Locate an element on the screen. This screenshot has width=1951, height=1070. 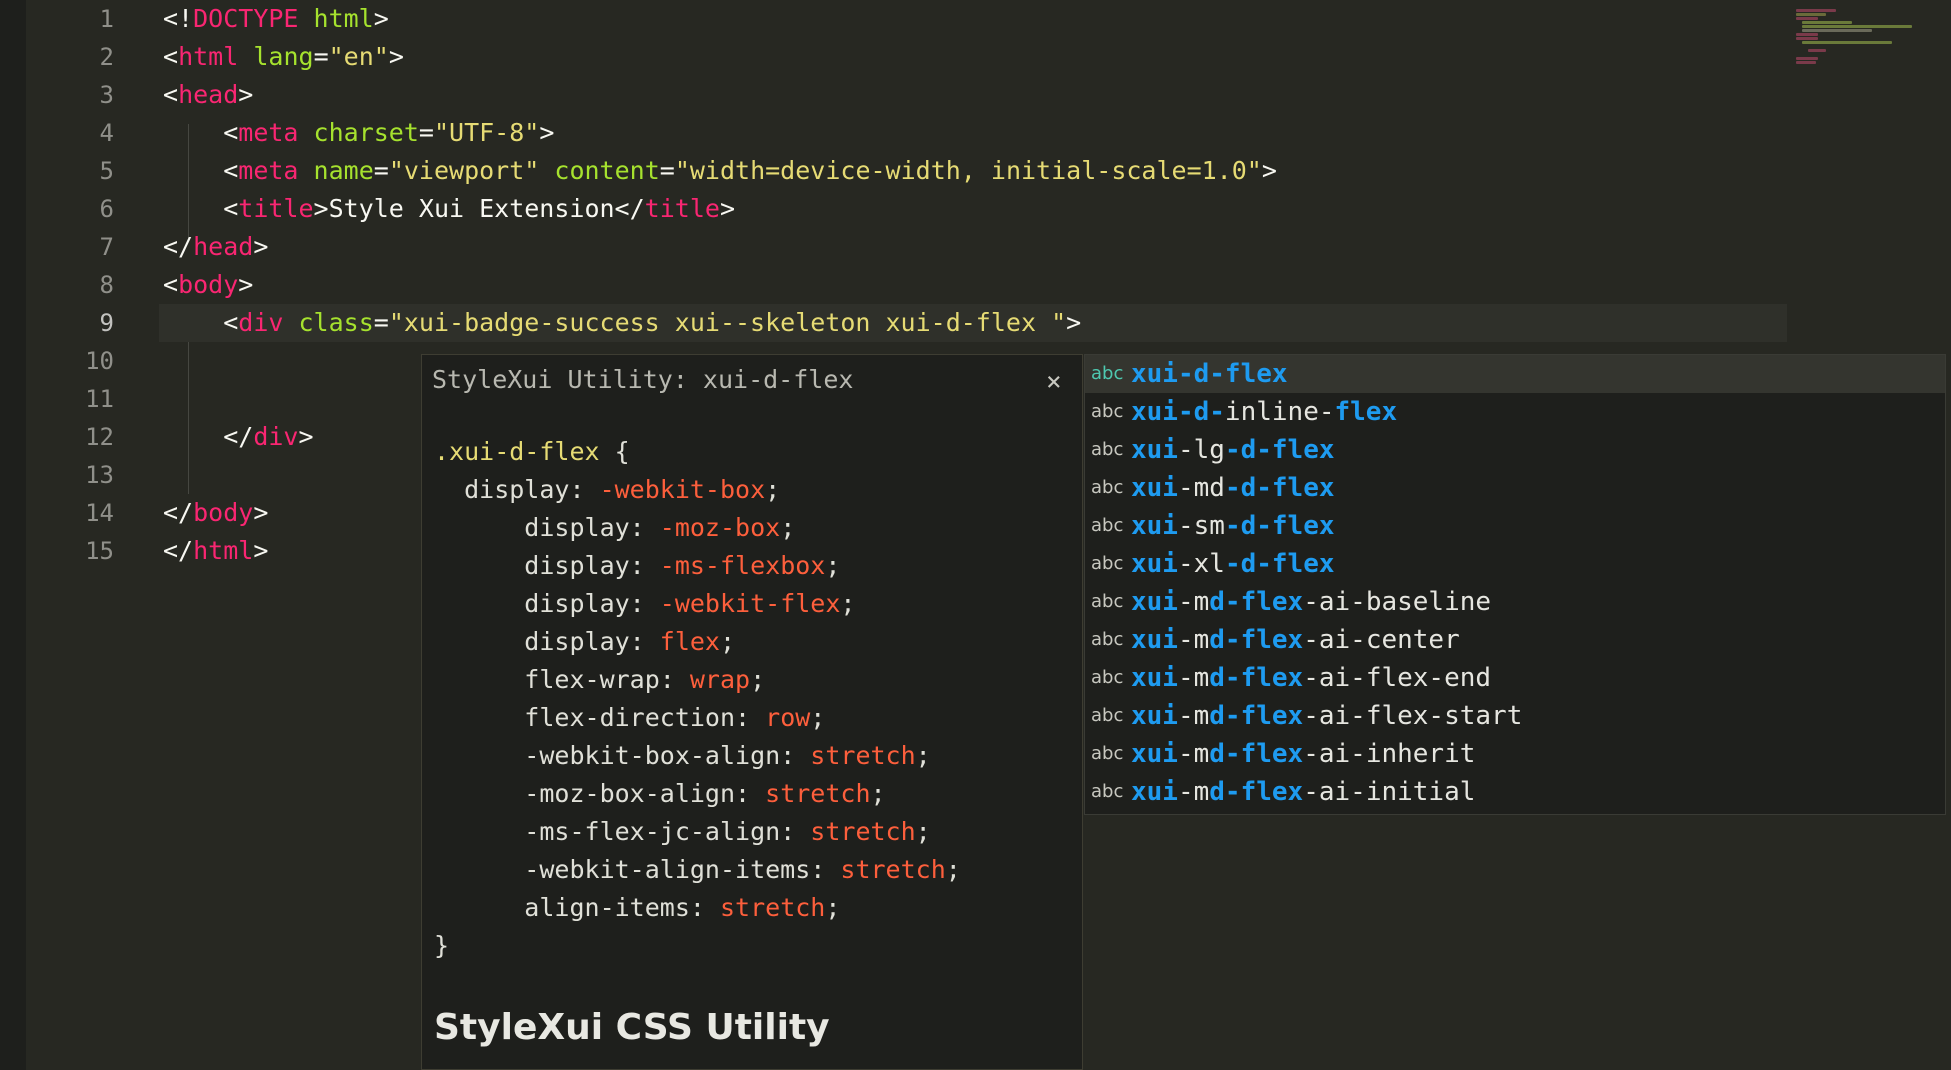
css-token: -ms-flexbox is located at coordinates (742, 565).